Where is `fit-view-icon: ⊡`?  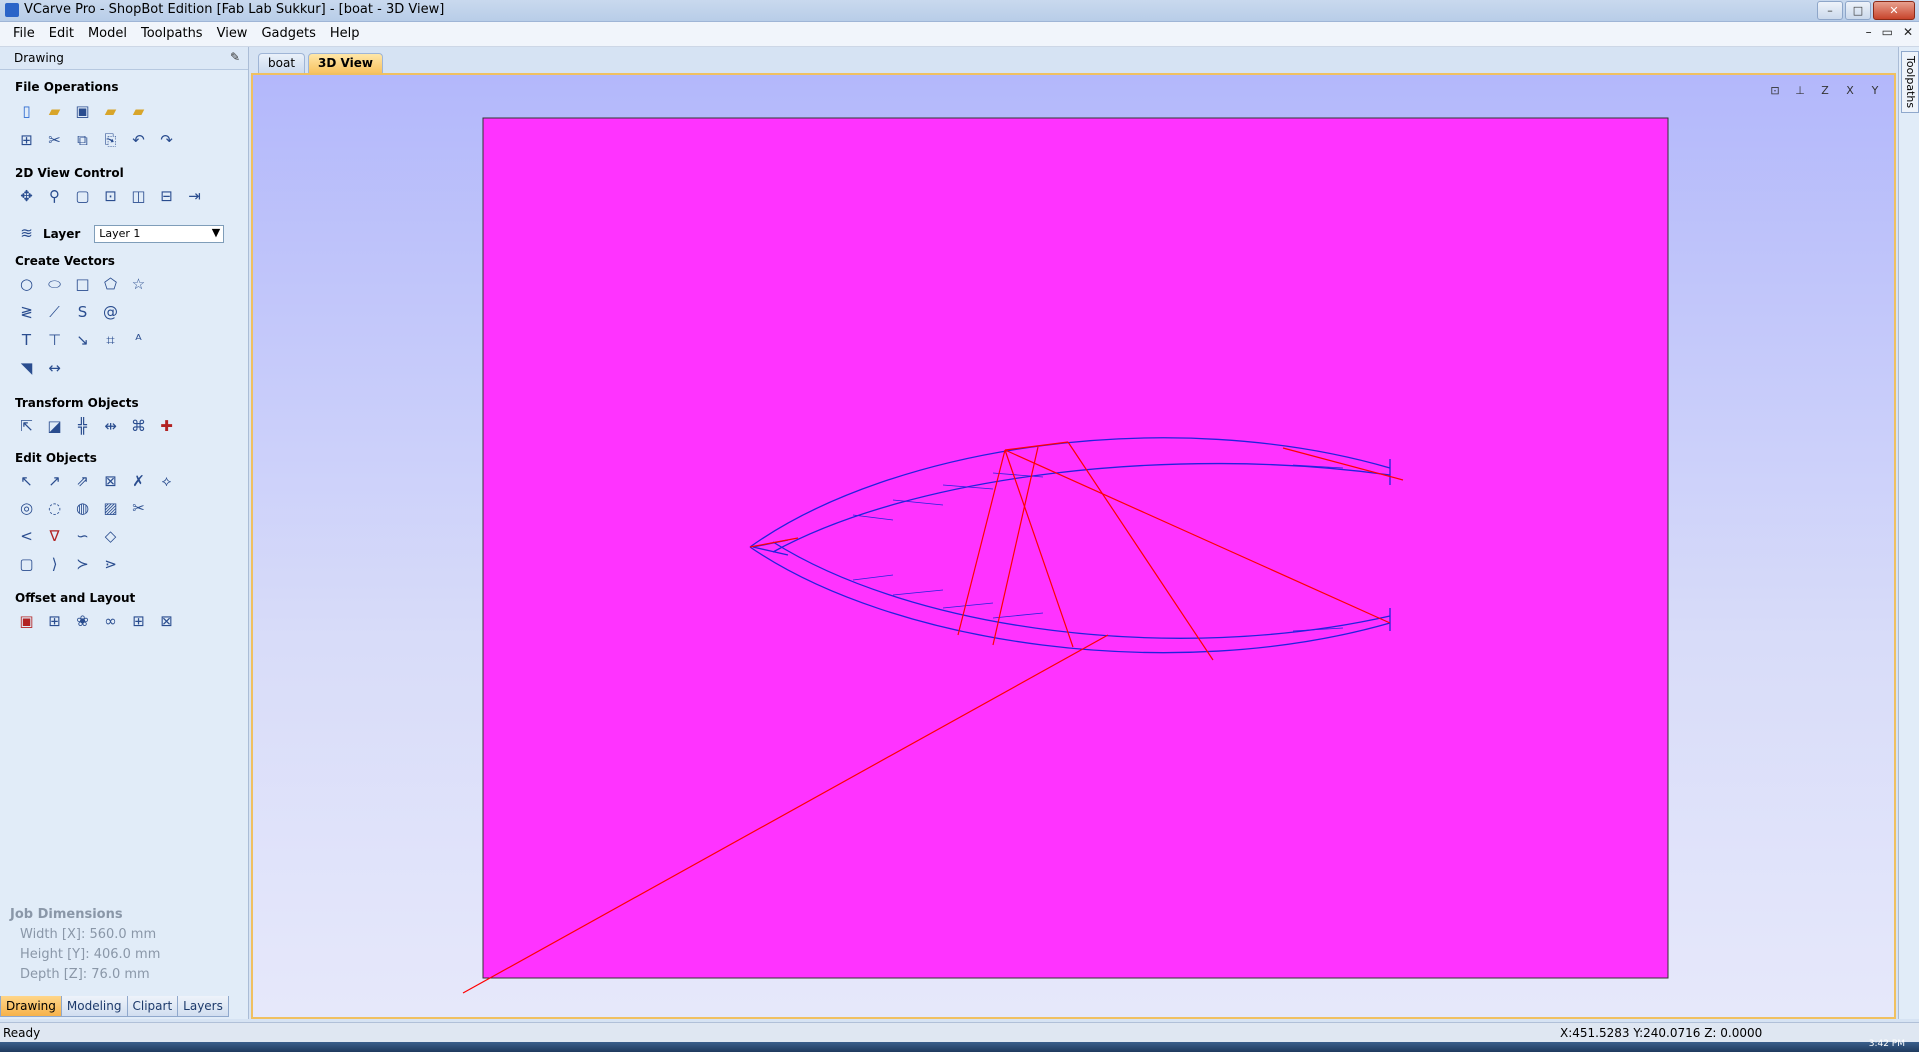 fit-view-icon: ⊡ is located at coordinates (1775, 91).